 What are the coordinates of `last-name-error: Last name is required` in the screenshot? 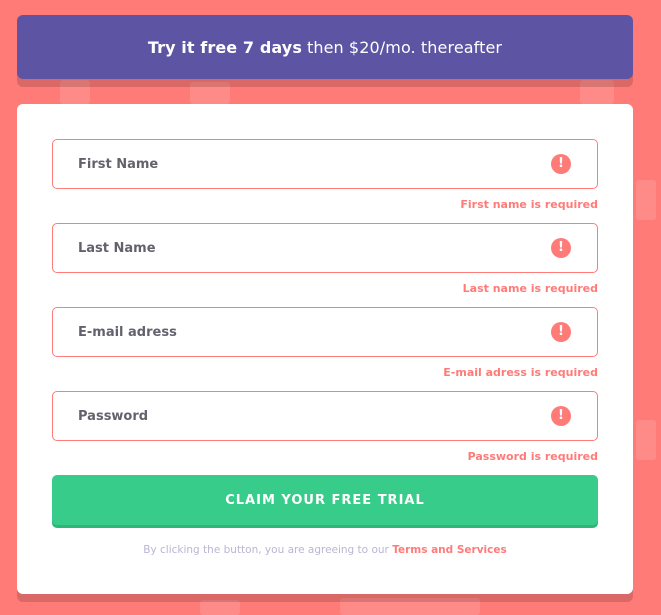 It's located at (530, 288).